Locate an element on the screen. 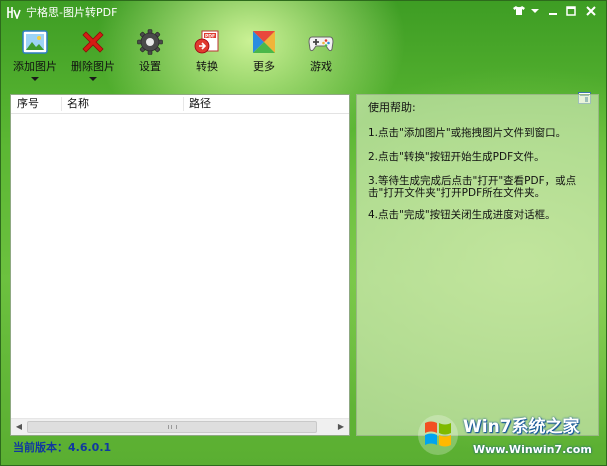 This screenshot has height=466, width=607. svg-text: PDF is located at coordinates (210, 36).